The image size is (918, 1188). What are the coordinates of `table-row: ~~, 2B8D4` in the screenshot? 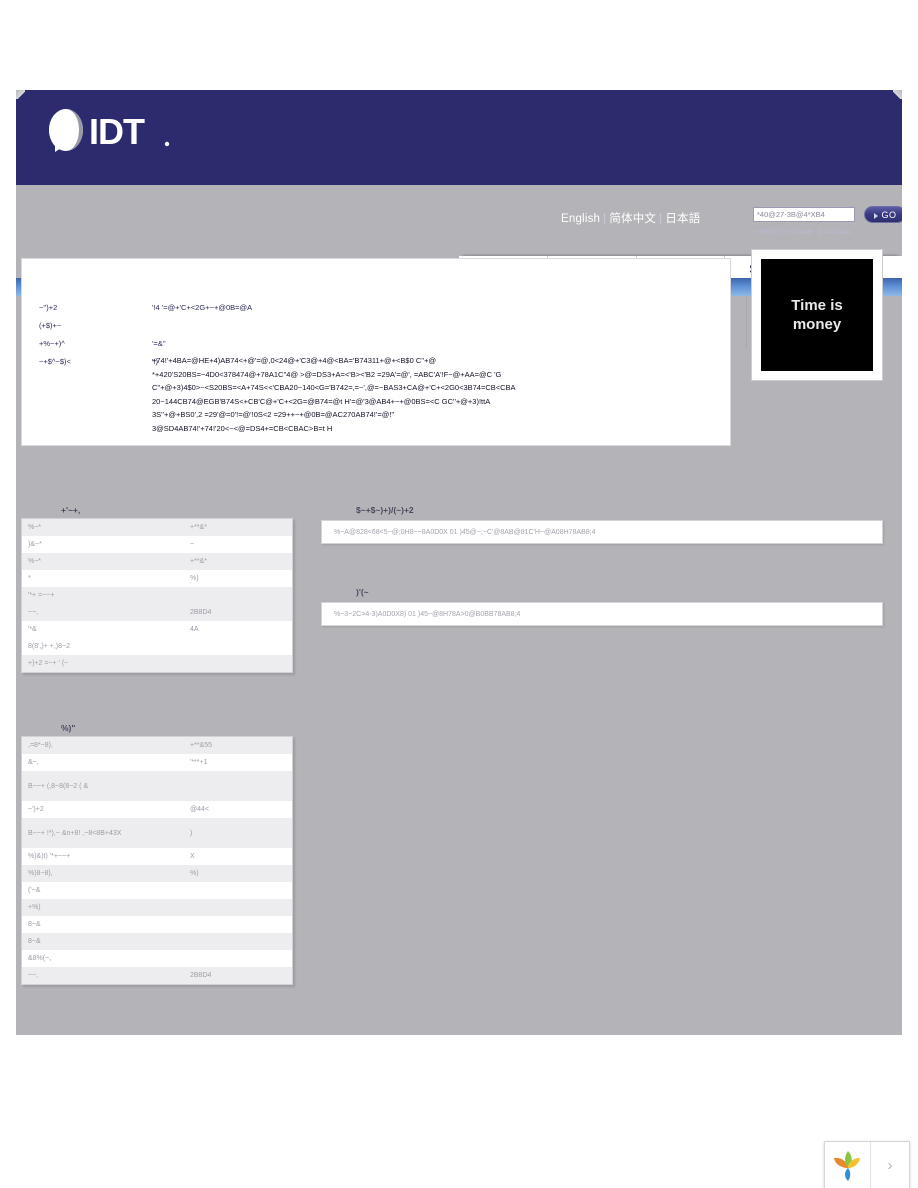 It's located at (157, 975).